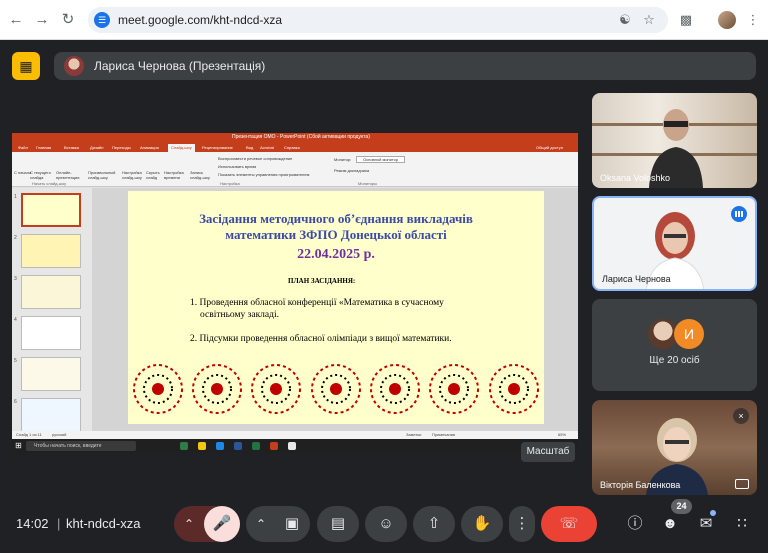  Describe the element at coordinates (16, 20) in the screenshot. I see `back-icon: ←` at that location.